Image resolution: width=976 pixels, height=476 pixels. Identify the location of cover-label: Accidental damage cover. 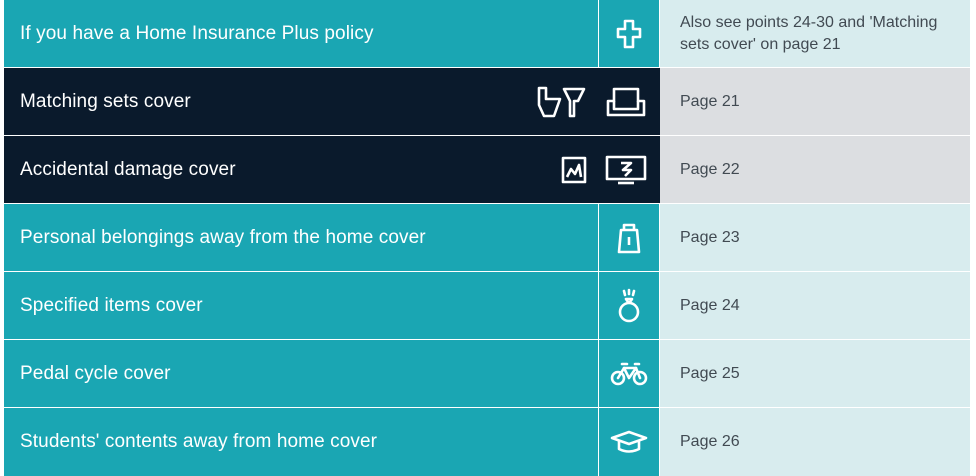
(128, 169).